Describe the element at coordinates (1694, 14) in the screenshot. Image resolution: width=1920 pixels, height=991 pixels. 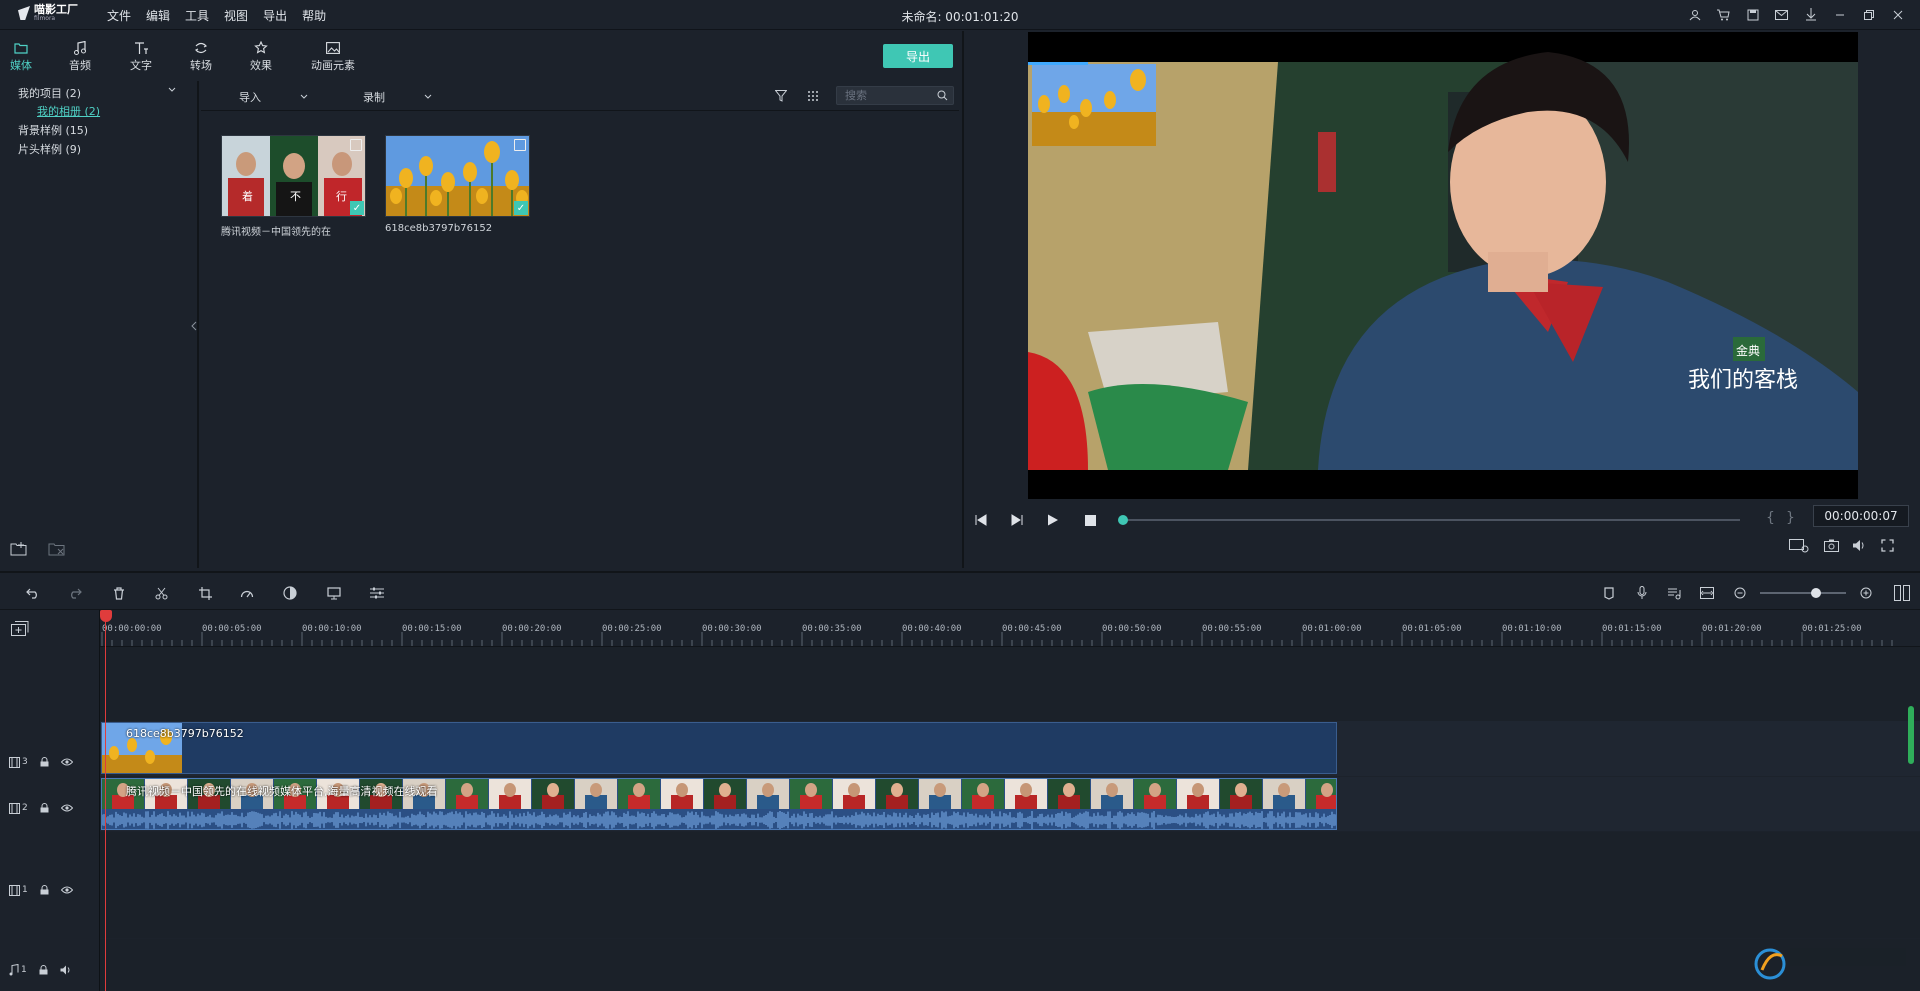
I see `account-icon` at that location.